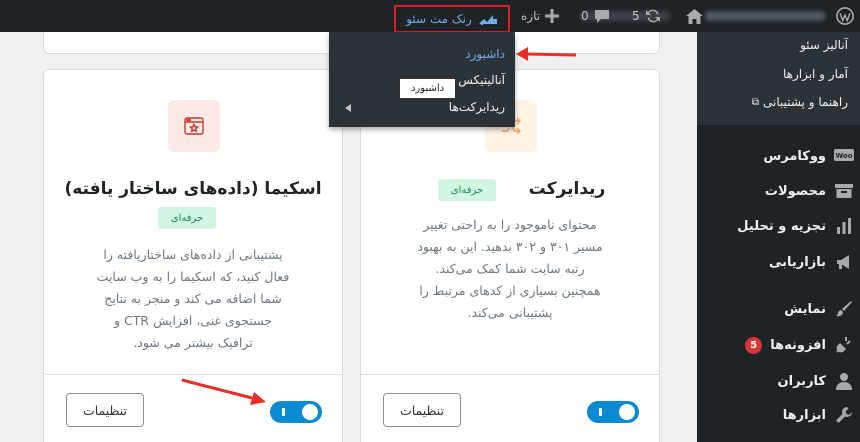 Image resolution: width=860 pixels, height=442 pixels. I want to click on dropdown-item-dashboard: داشبورد, so click(485, 56).